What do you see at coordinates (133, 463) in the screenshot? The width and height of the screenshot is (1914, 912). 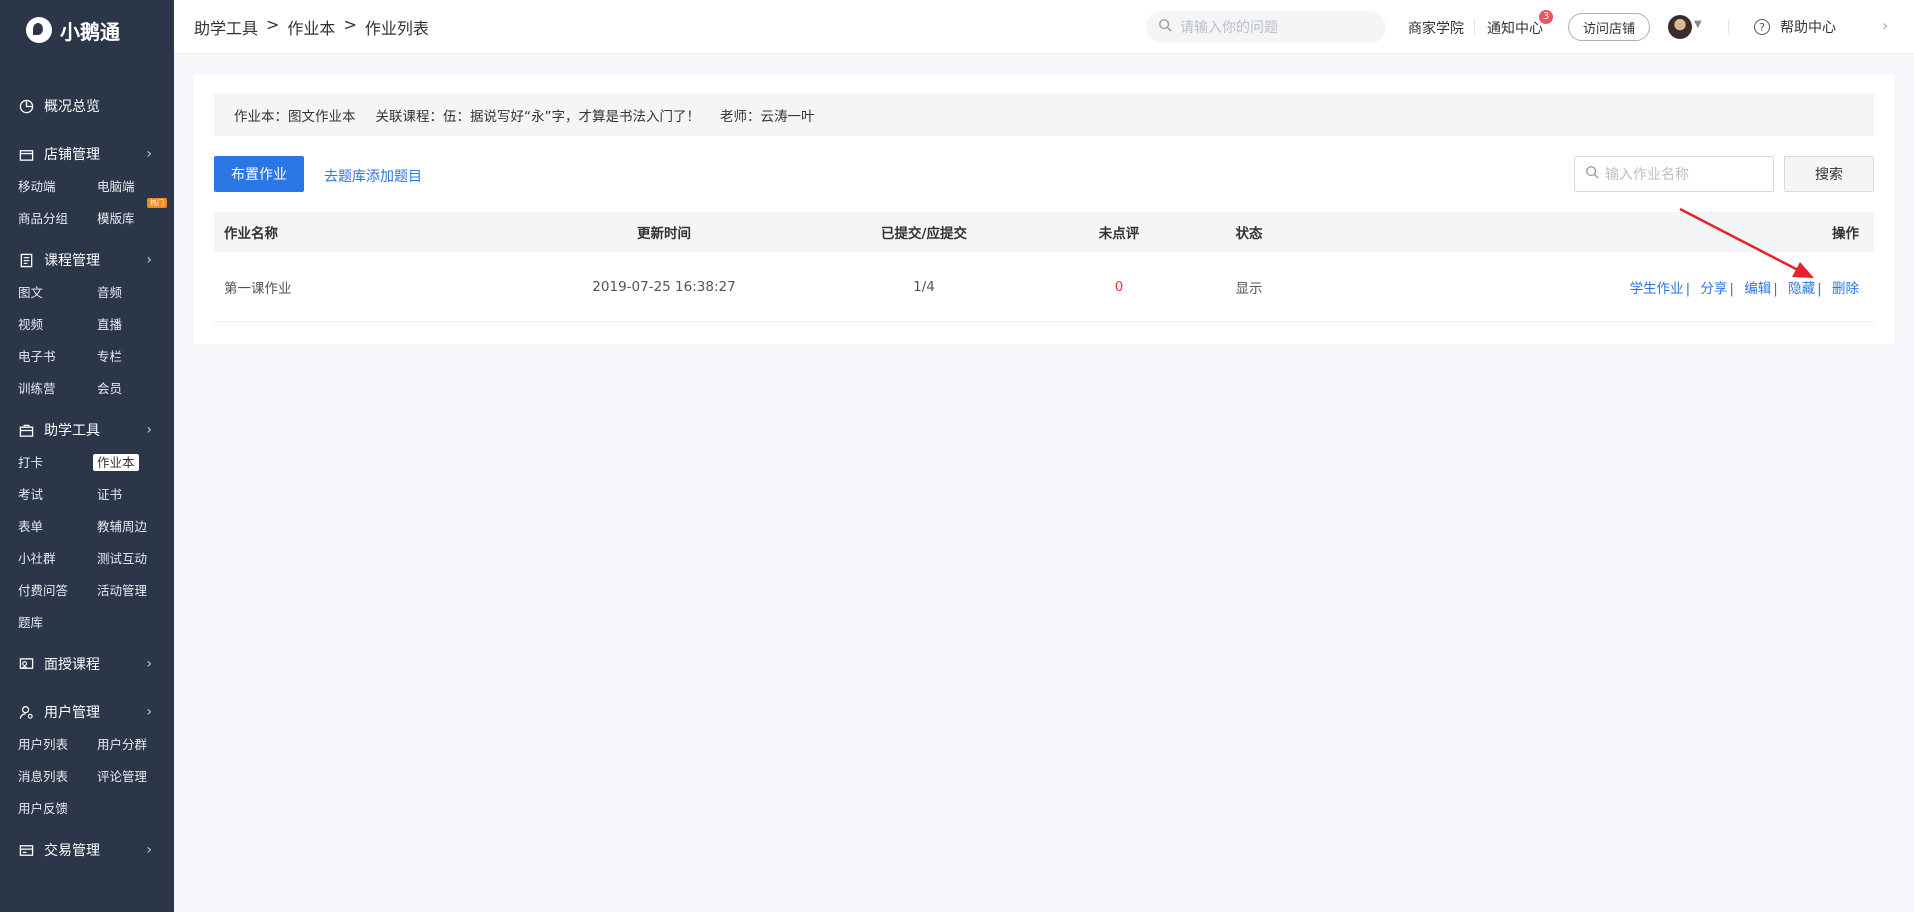 I see `sidebar-item-homework: 作业本` at bounding box center [133, 463].